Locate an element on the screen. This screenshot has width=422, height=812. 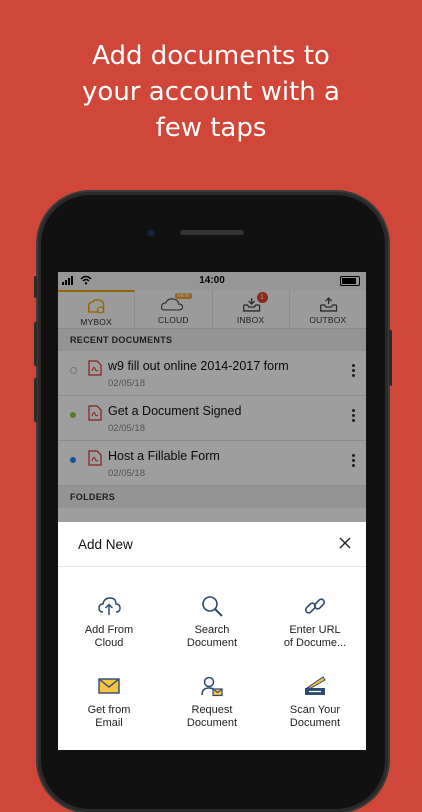
scan-document-option: Scan Your Document is located at coordinates (315, 702).